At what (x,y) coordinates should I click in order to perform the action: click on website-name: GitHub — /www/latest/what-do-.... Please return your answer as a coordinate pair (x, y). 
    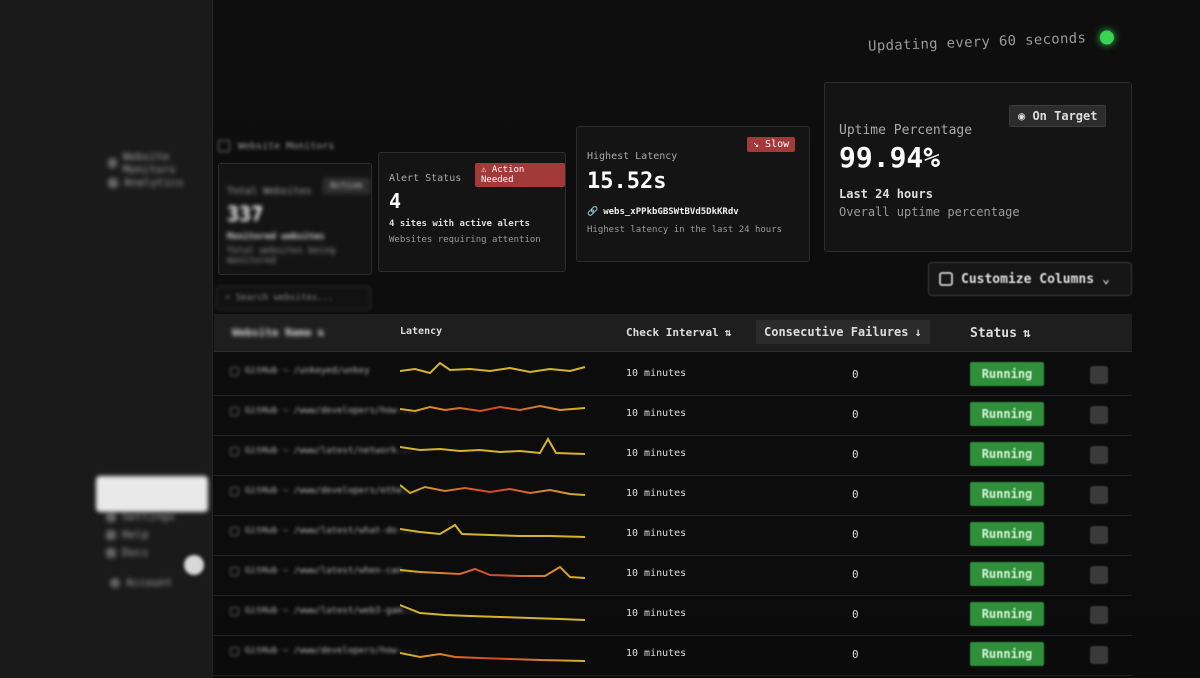
    Looking at the image, I should click on (324, 531).